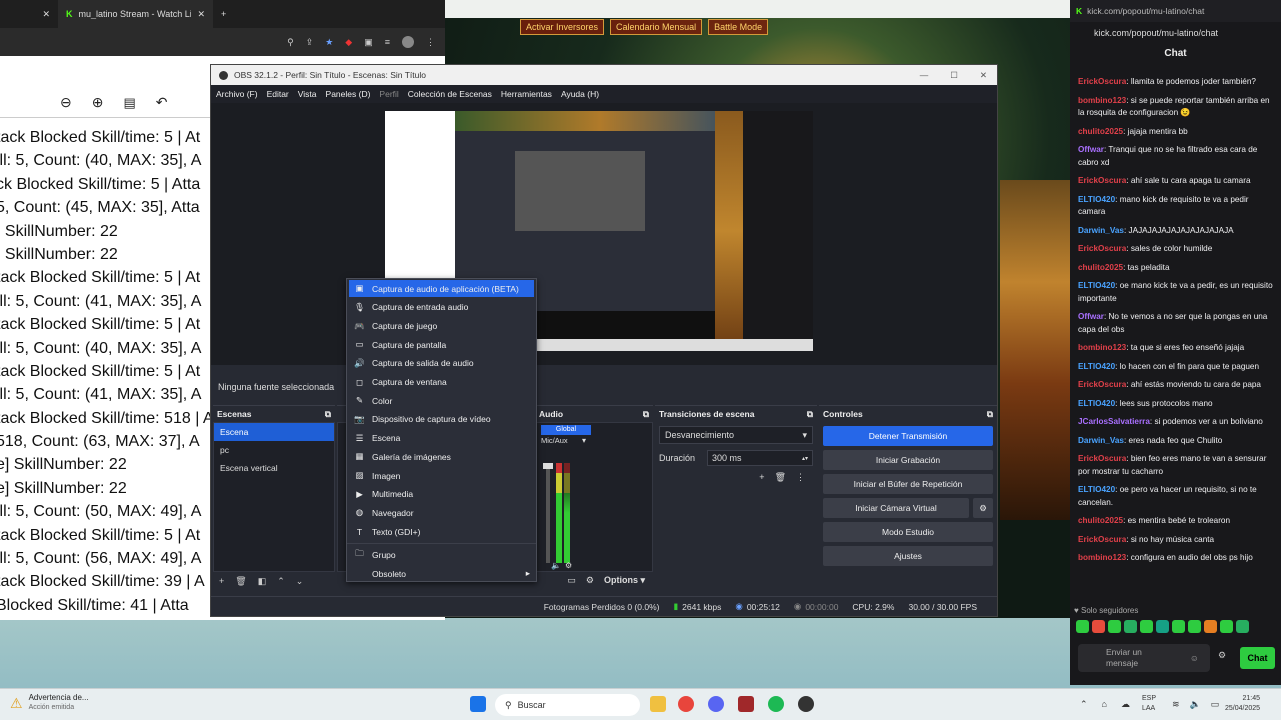 Image resolution: width=1281 pixels, height=720 pixels. I want to click on volume-slider-handle, so click(548, 466).